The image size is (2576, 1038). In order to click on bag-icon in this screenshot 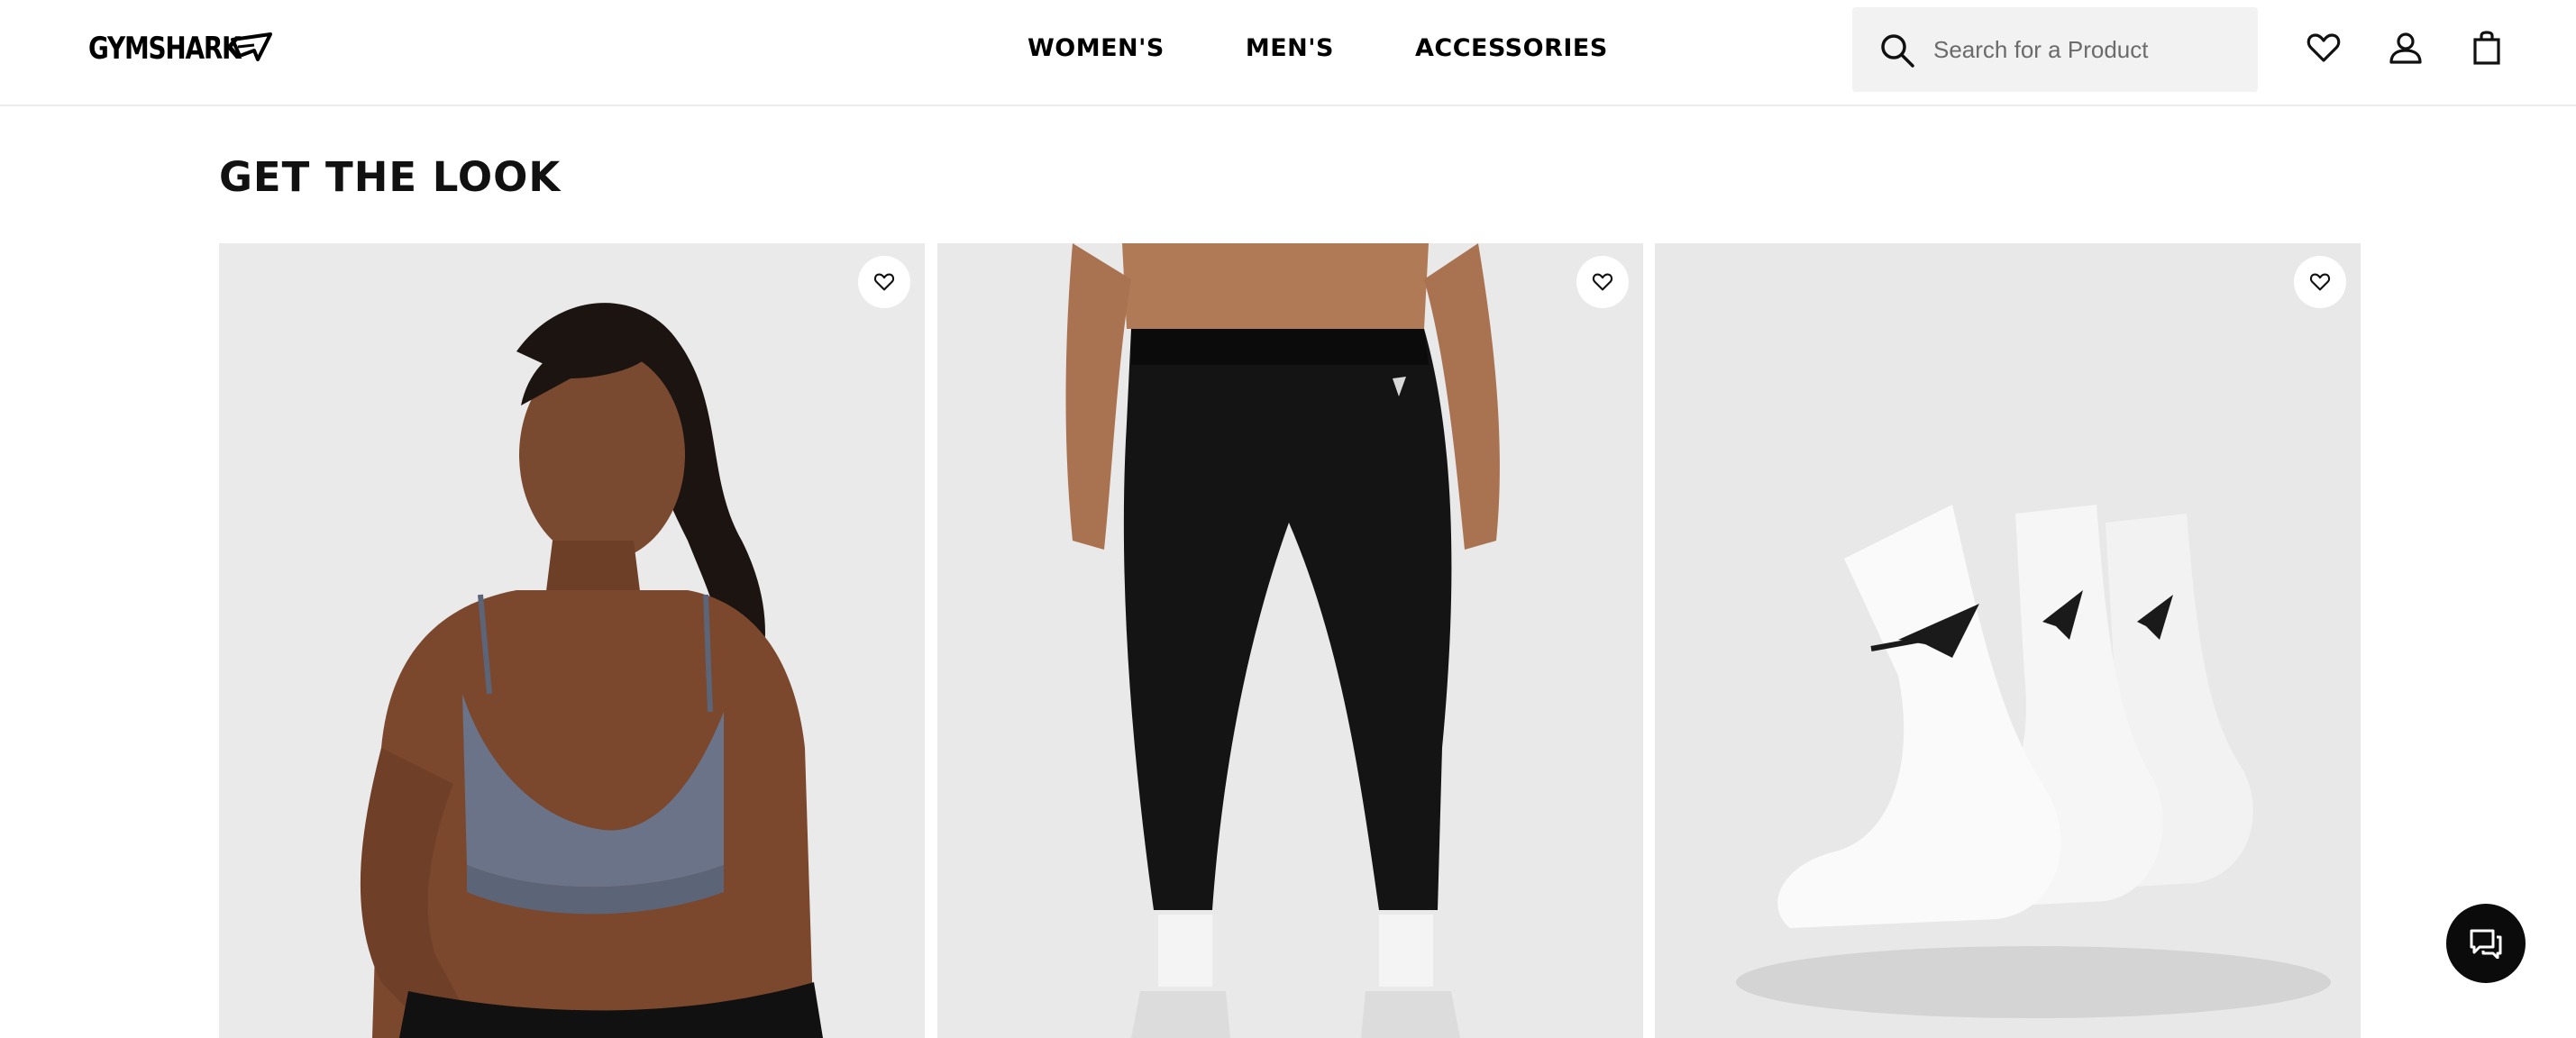, I will do `click(2486, 48)`.